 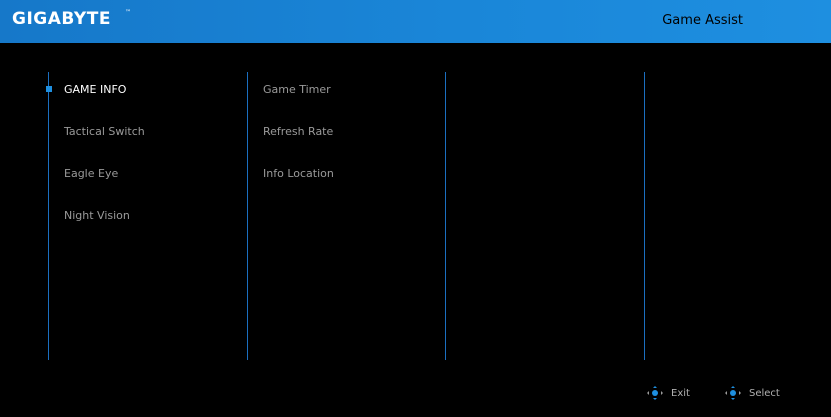 What do you see at coordinates (415, 21) in the screenshot?
I see `header-bar: GIGABYTE ™ Game Assist` at bounding box center [415, 21].